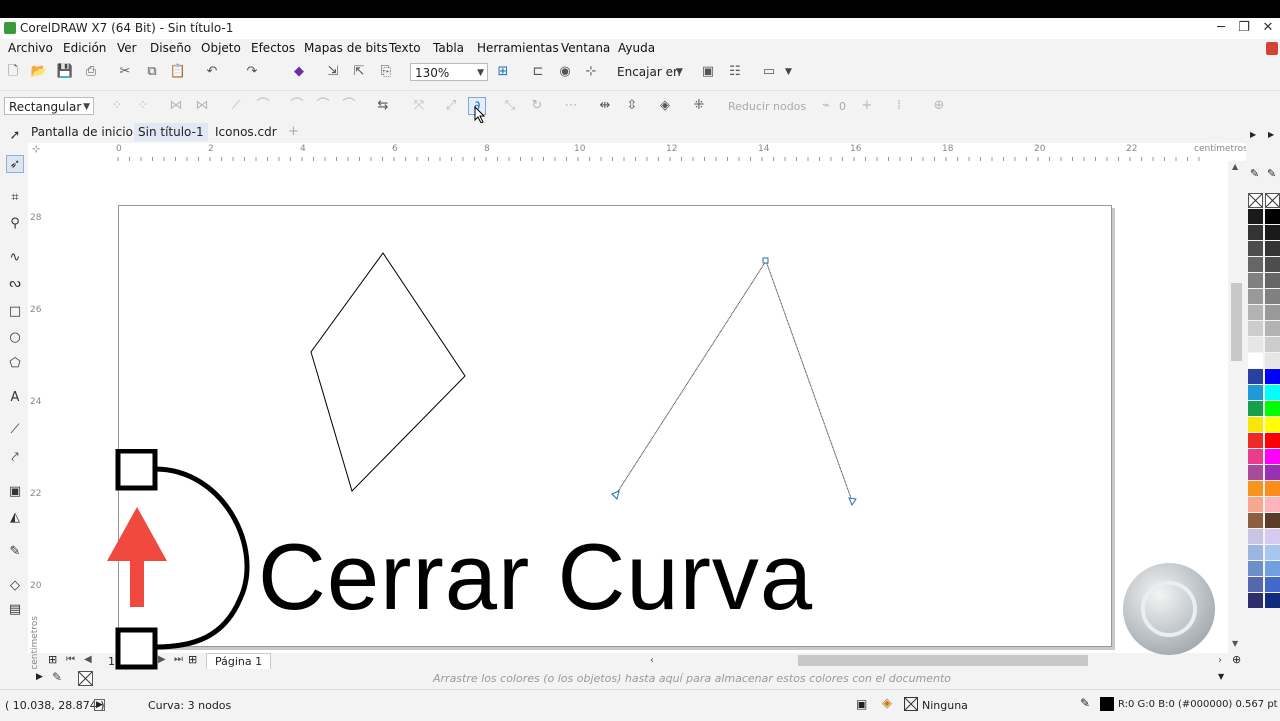  Describe the element at coordinates (565, 72) in the screenshot. I see `grid-icon: ◉` at that location.